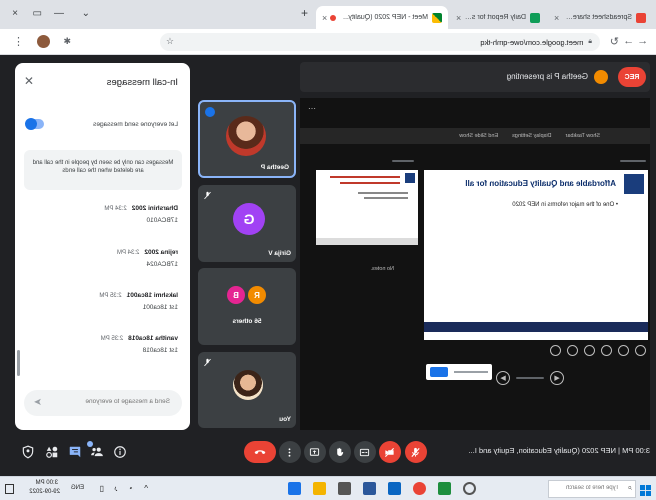 This screenshot has height=500, width=656. I want to click on show-taskbar-button: Show Taskbar, so click(583, 136).